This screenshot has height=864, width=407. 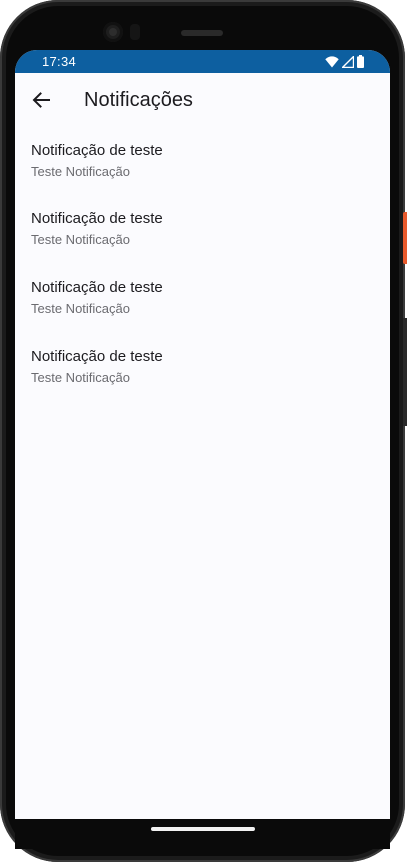 I want to click on back-button, so click(x=41, y=100).